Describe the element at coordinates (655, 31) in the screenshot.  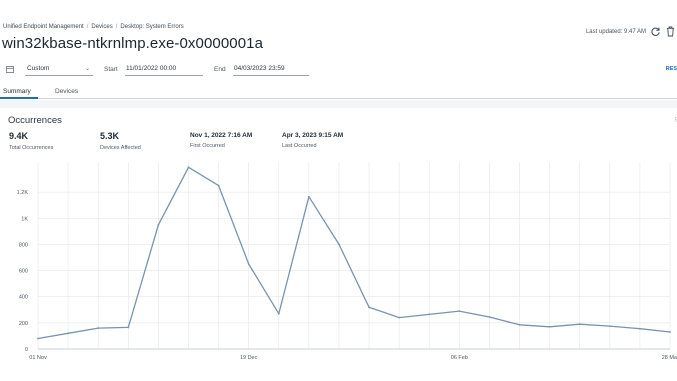
I see `refresh-icon` at that location.